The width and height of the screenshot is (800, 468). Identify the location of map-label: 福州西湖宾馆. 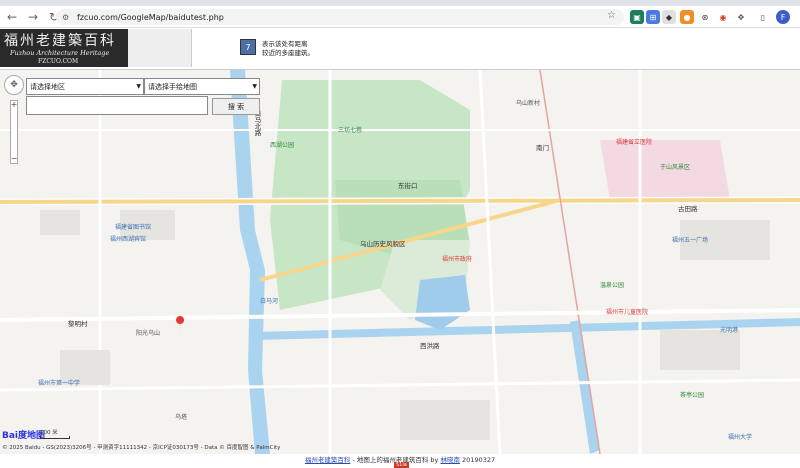
(128, 239).